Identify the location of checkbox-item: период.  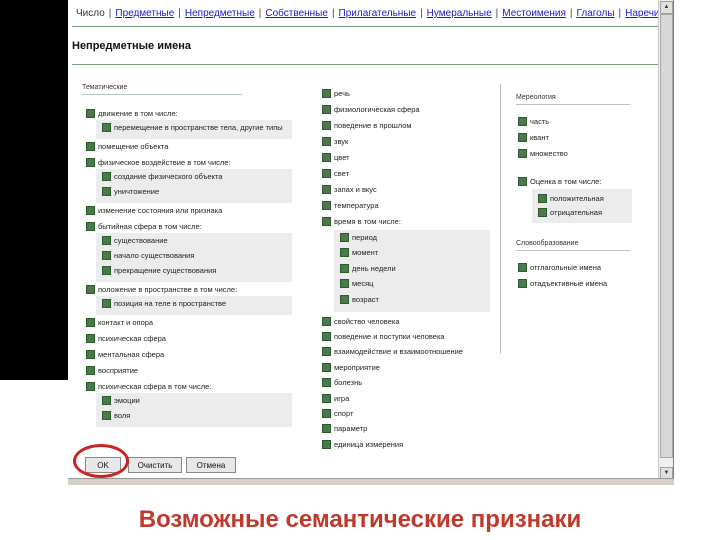
(358, 237).